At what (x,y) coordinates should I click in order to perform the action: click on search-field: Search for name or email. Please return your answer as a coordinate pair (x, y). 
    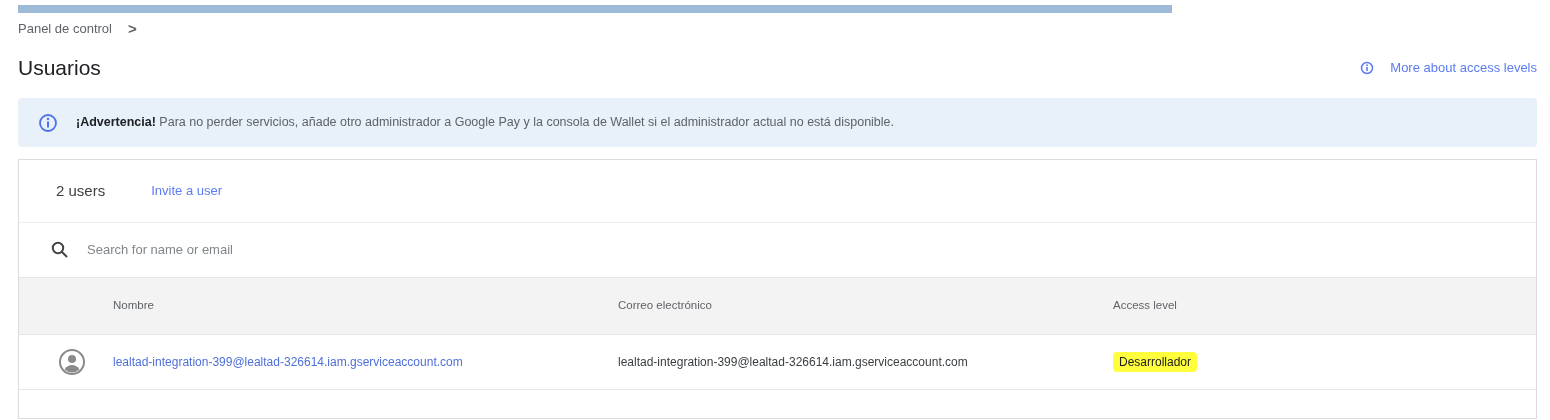
    Looking at the image, I should click on (795, 250).